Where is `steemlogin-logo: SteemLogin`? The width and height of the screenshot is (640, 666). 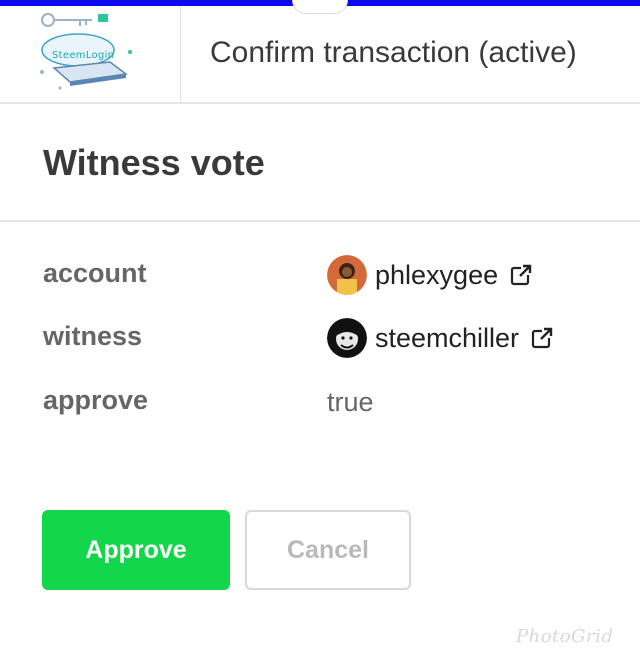
steemlogin-logo: SteemLogin is located at coordinates (90, 54).